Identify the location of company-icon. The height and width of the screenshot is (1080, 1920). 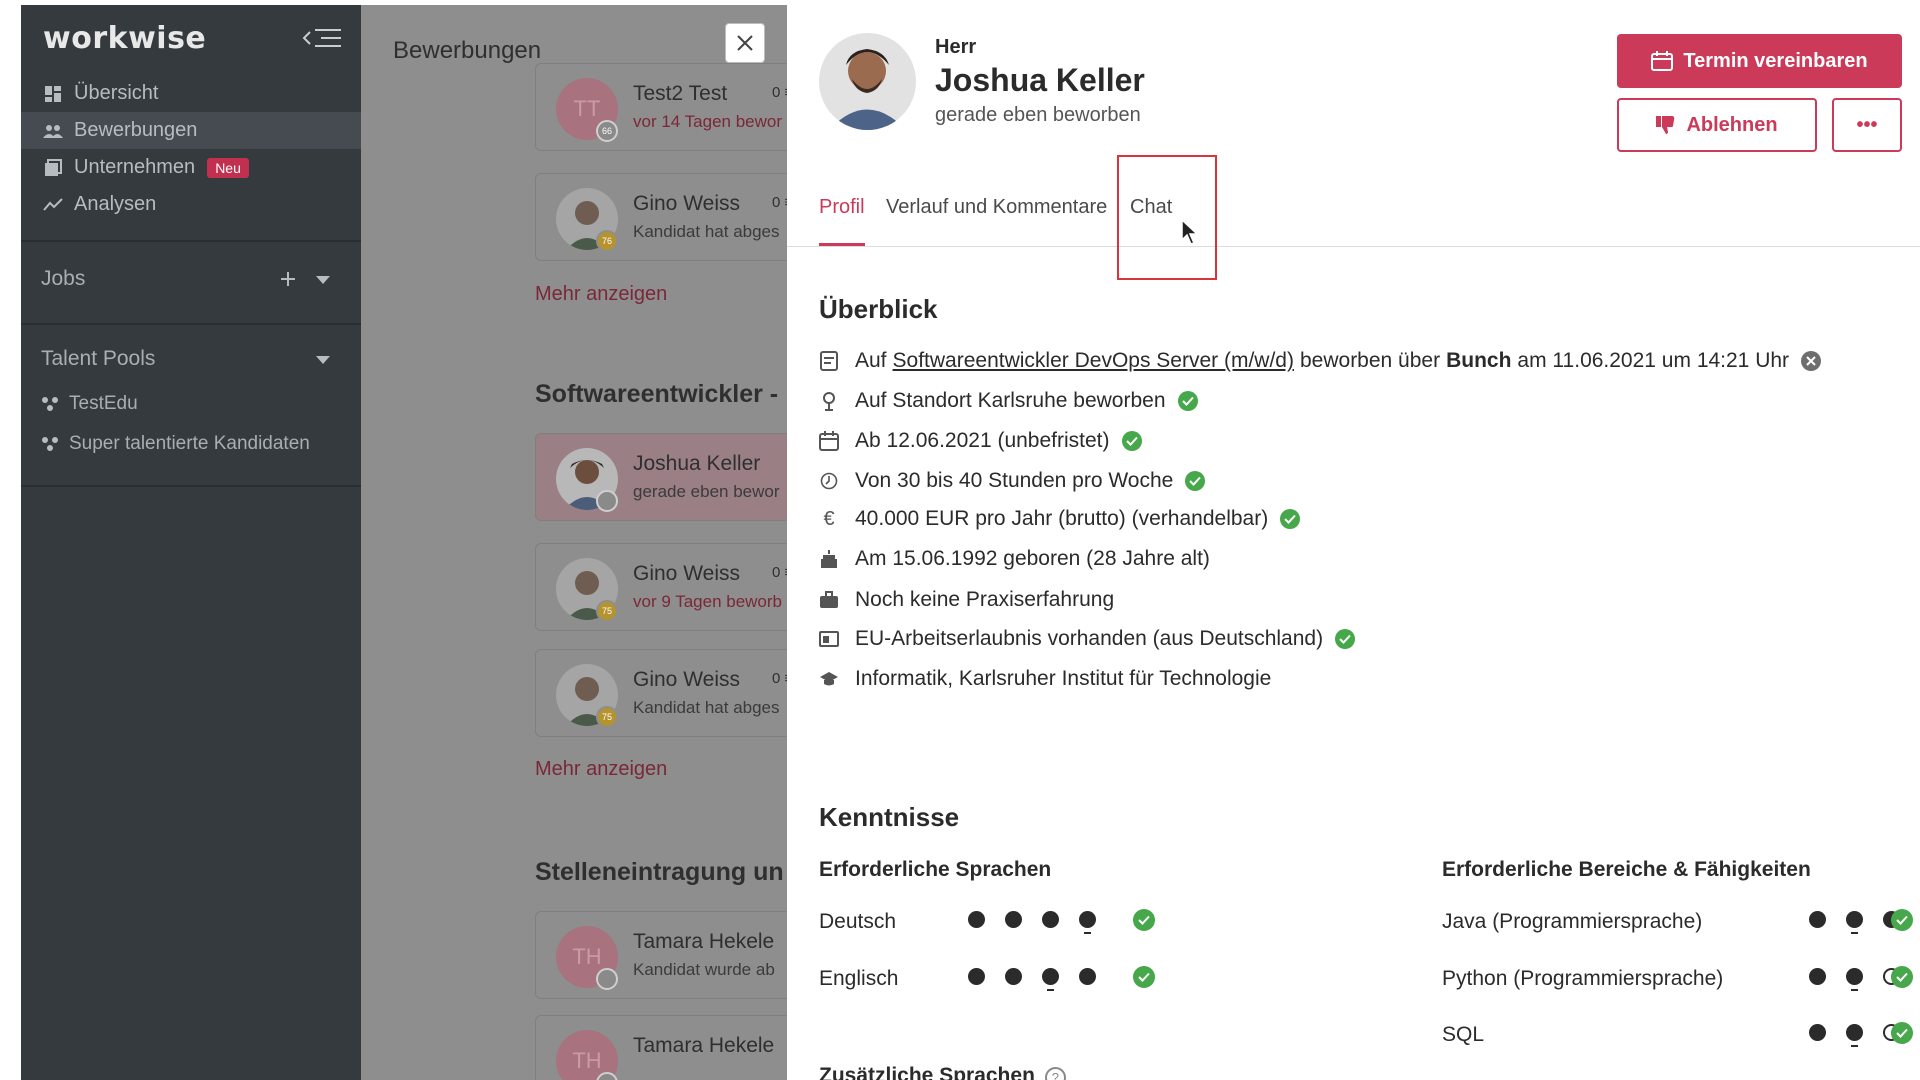
(53, 168).